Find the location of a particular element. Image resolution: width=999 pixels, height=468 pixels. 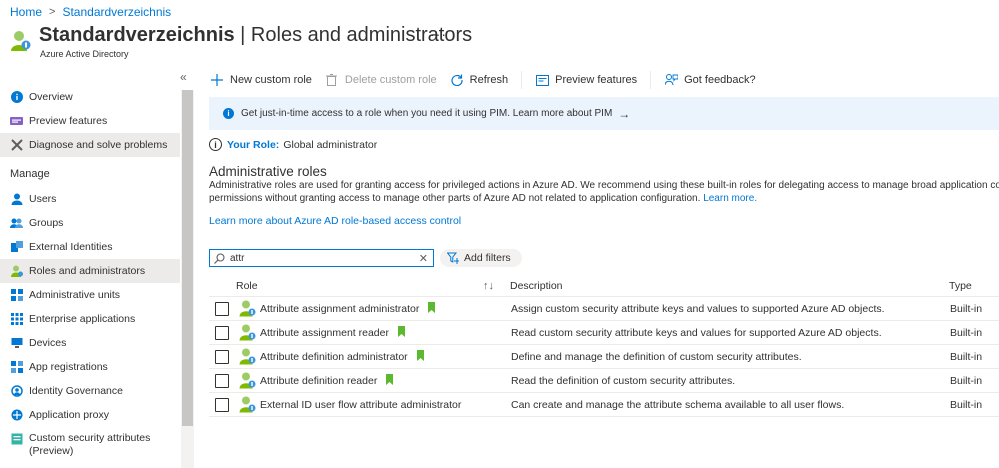

arrow-right-icon: → is located at coordinates (624, 114).